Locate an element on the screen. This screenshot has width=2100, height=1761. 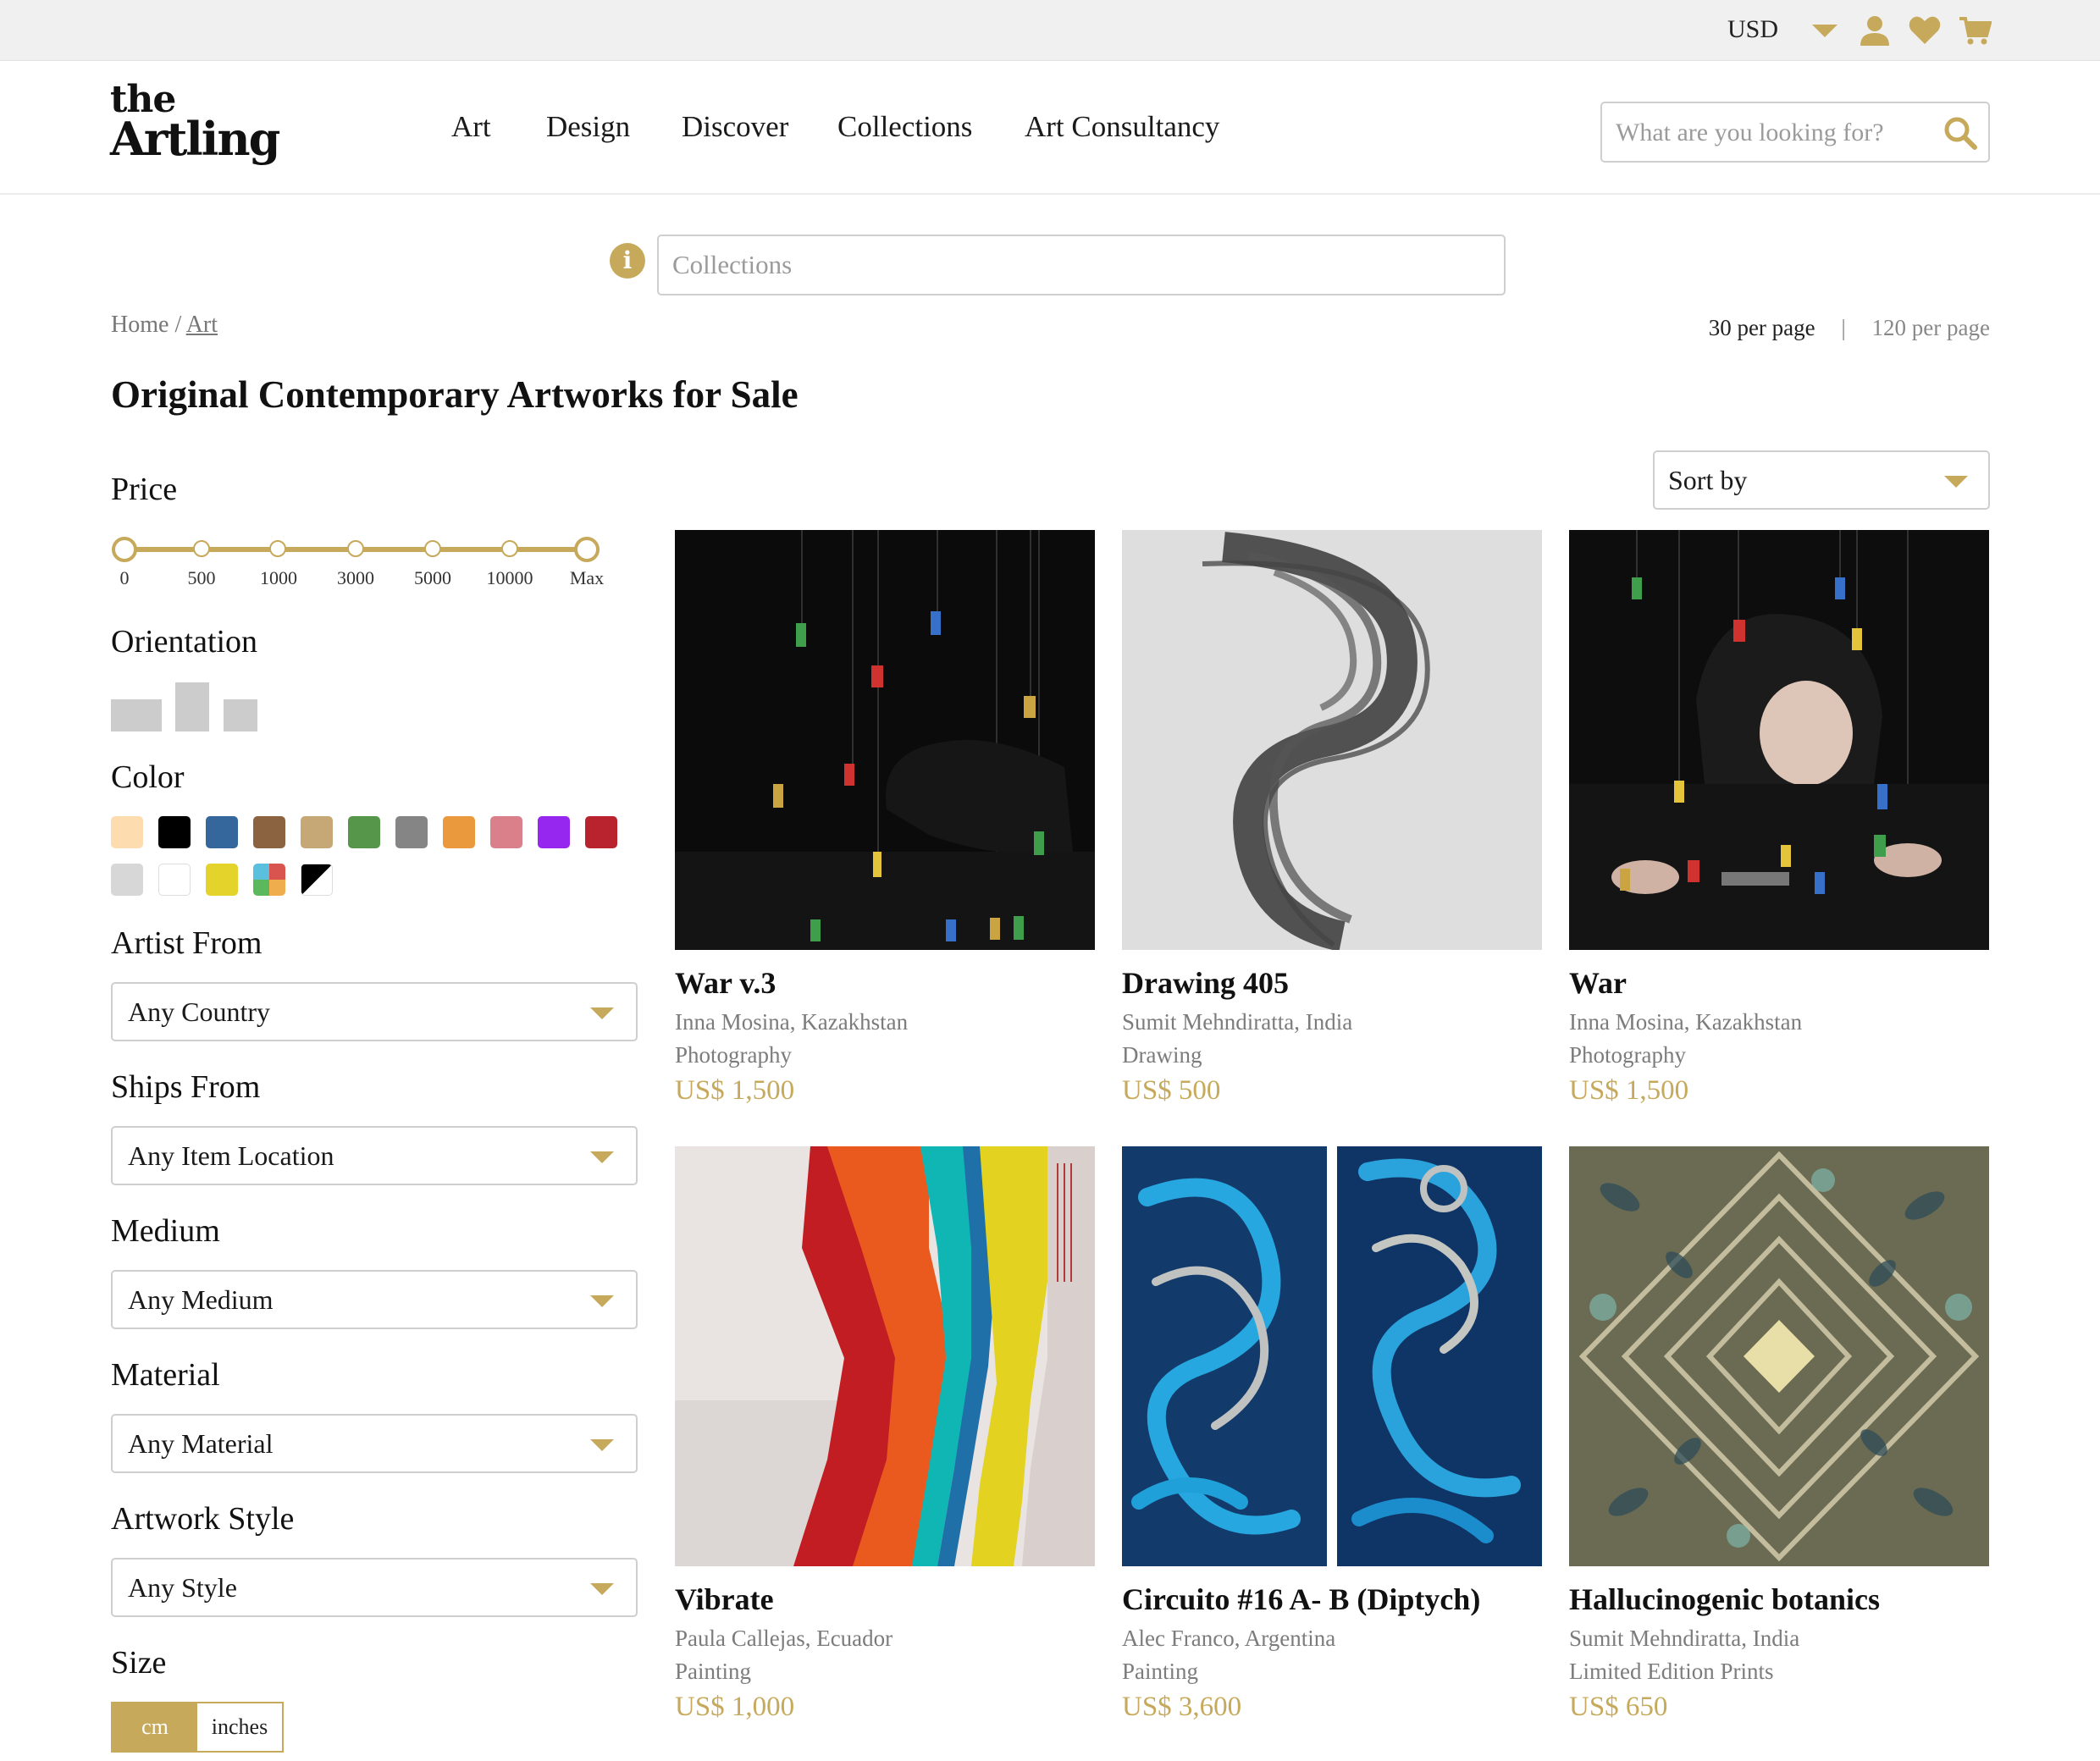
unit-inches-button: inches is located at coordinates (240, 1727).